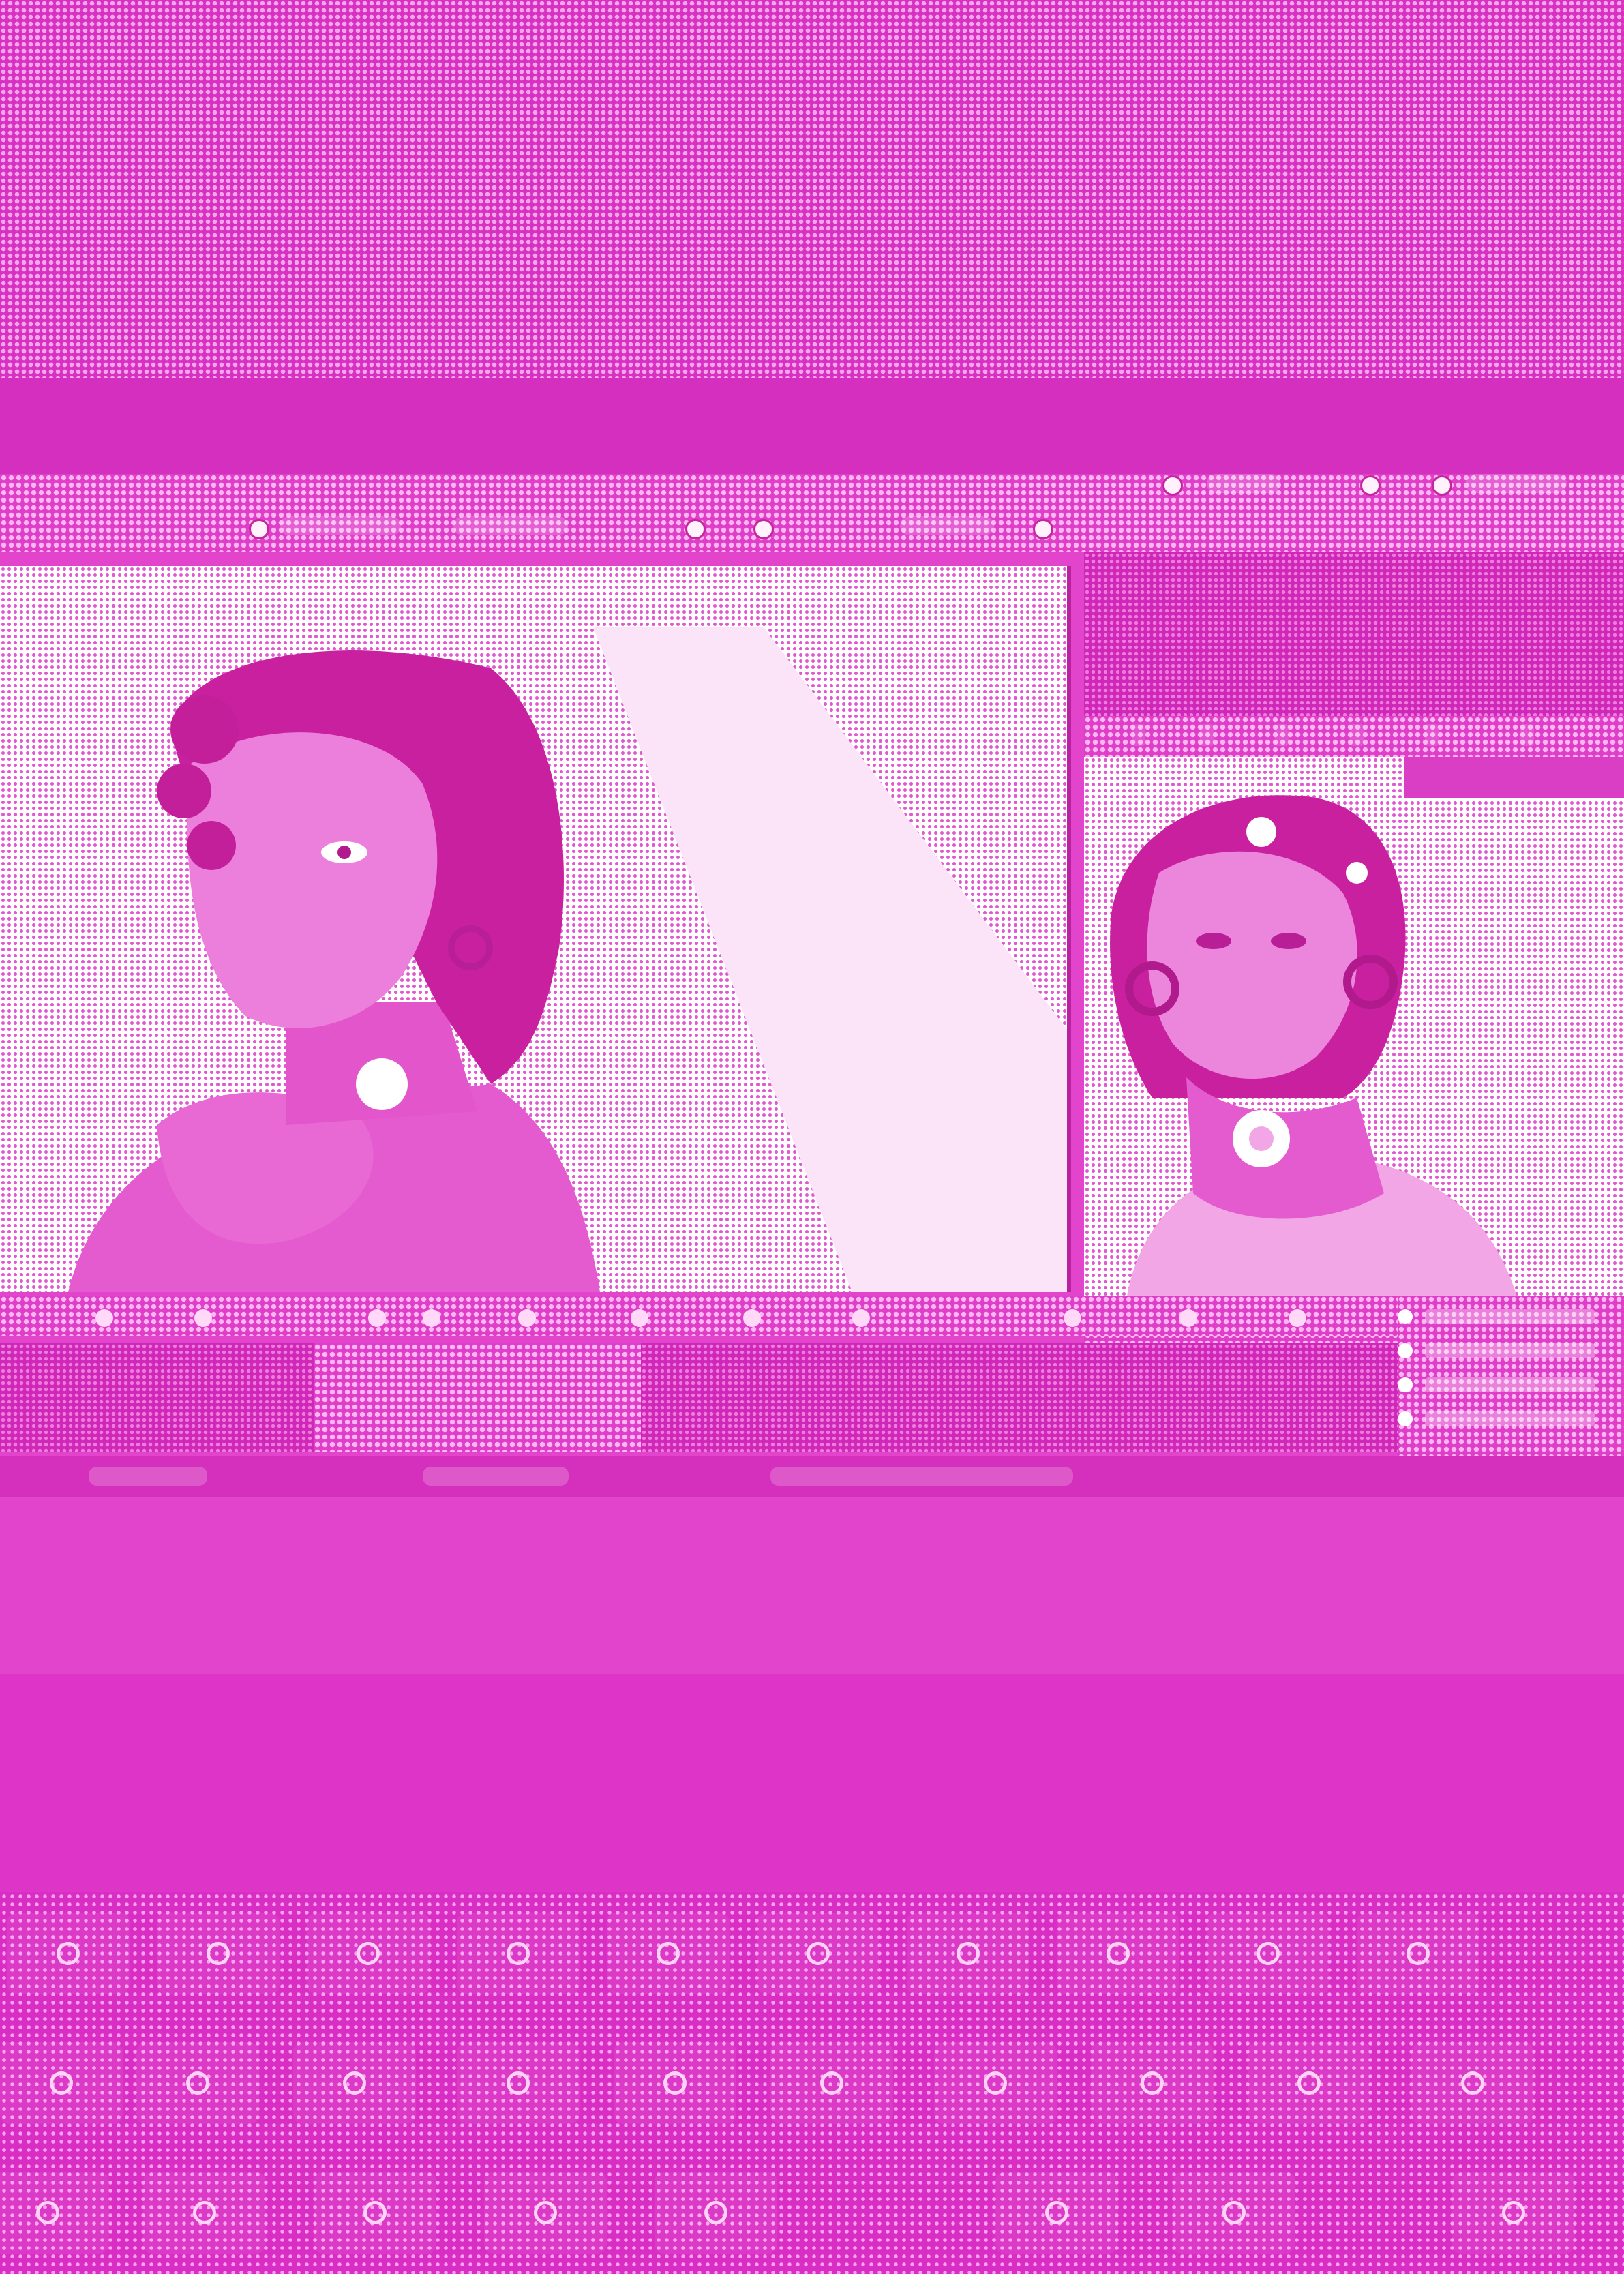 Image resolution: width=1624 pixels, height=2274 pixels. Describe the element at coordinates (1370, 485) in the screenshot. I see `layout-icon` at that location.